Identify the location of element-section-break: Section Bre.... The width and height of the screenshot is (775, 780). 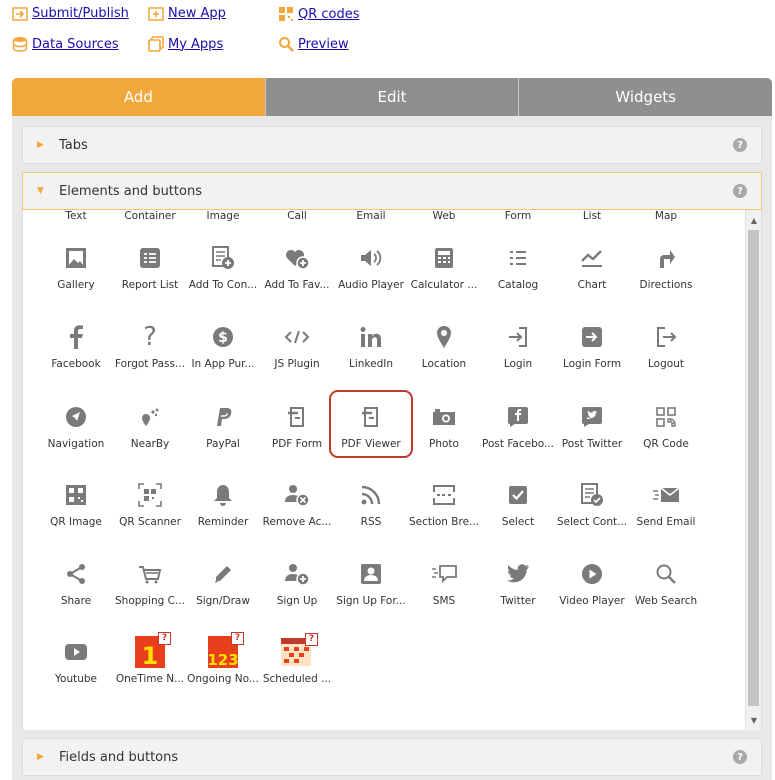
(444, 504).